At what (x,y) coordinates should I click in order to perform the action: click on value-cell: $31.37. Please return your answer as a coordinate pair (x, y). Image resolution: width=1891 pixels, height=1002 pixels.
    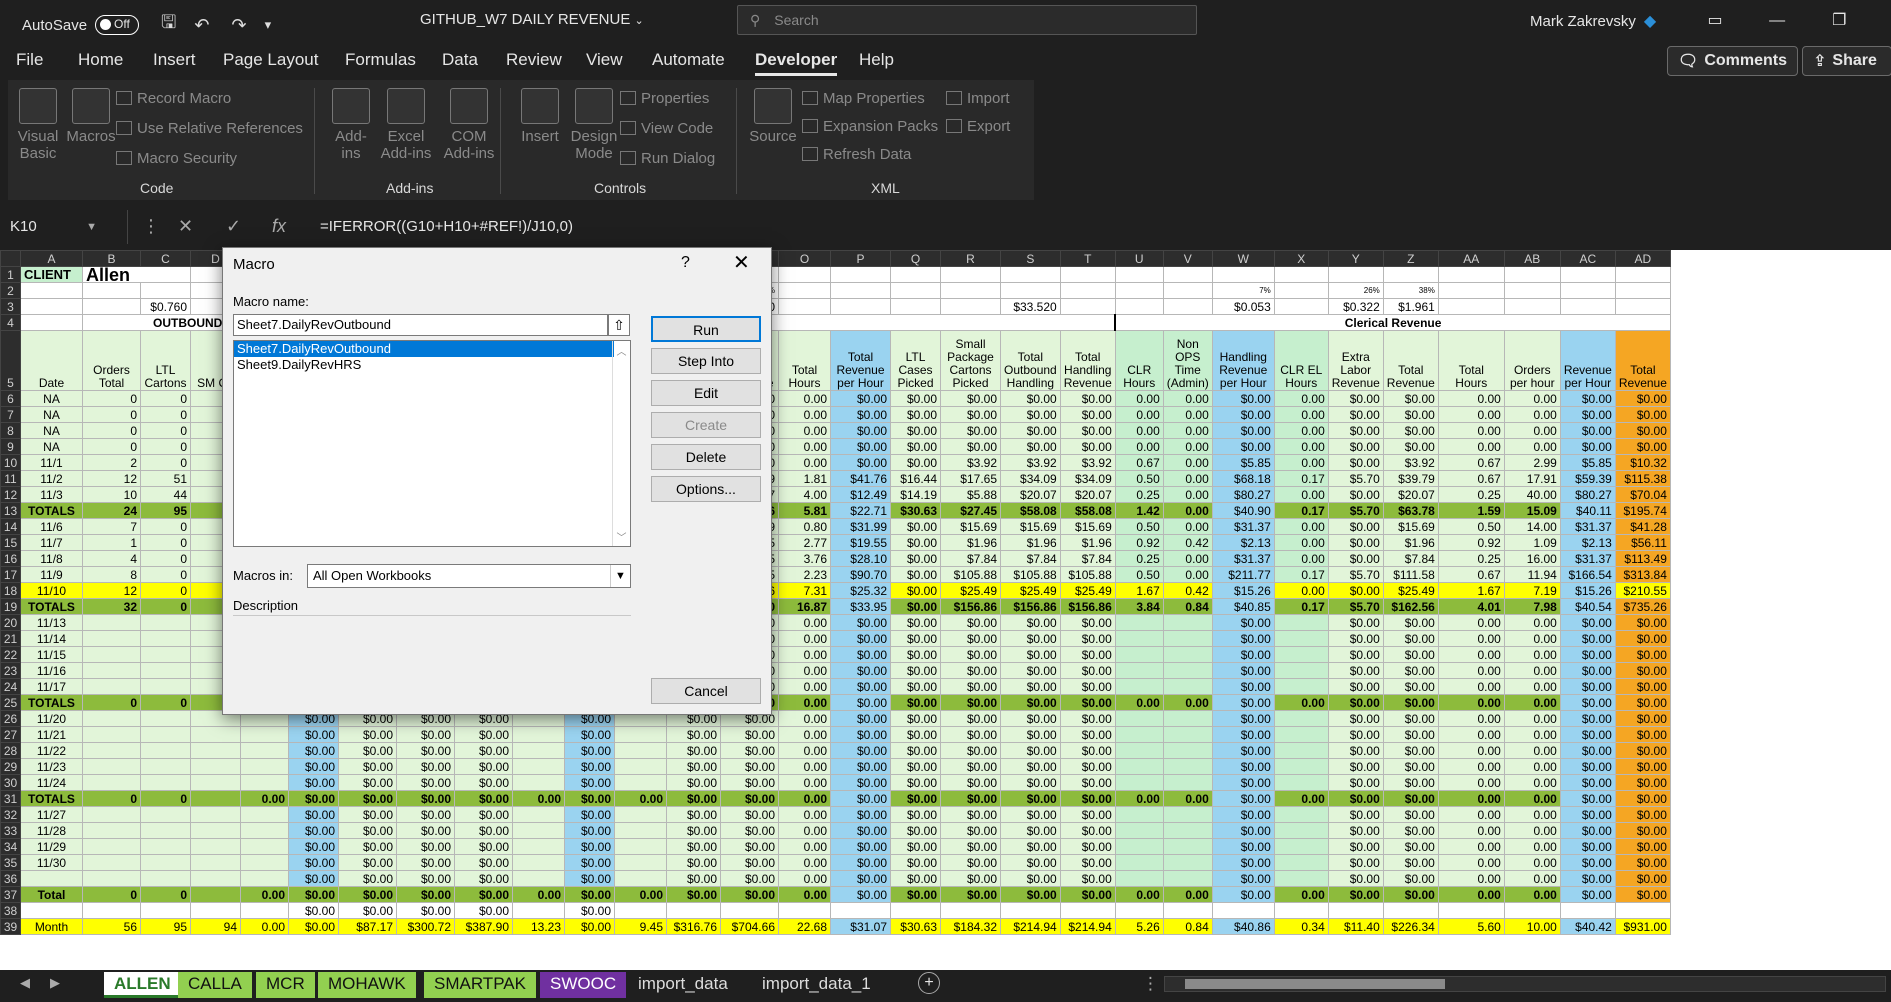
    Looking at the image, I should click on (1587, 526).